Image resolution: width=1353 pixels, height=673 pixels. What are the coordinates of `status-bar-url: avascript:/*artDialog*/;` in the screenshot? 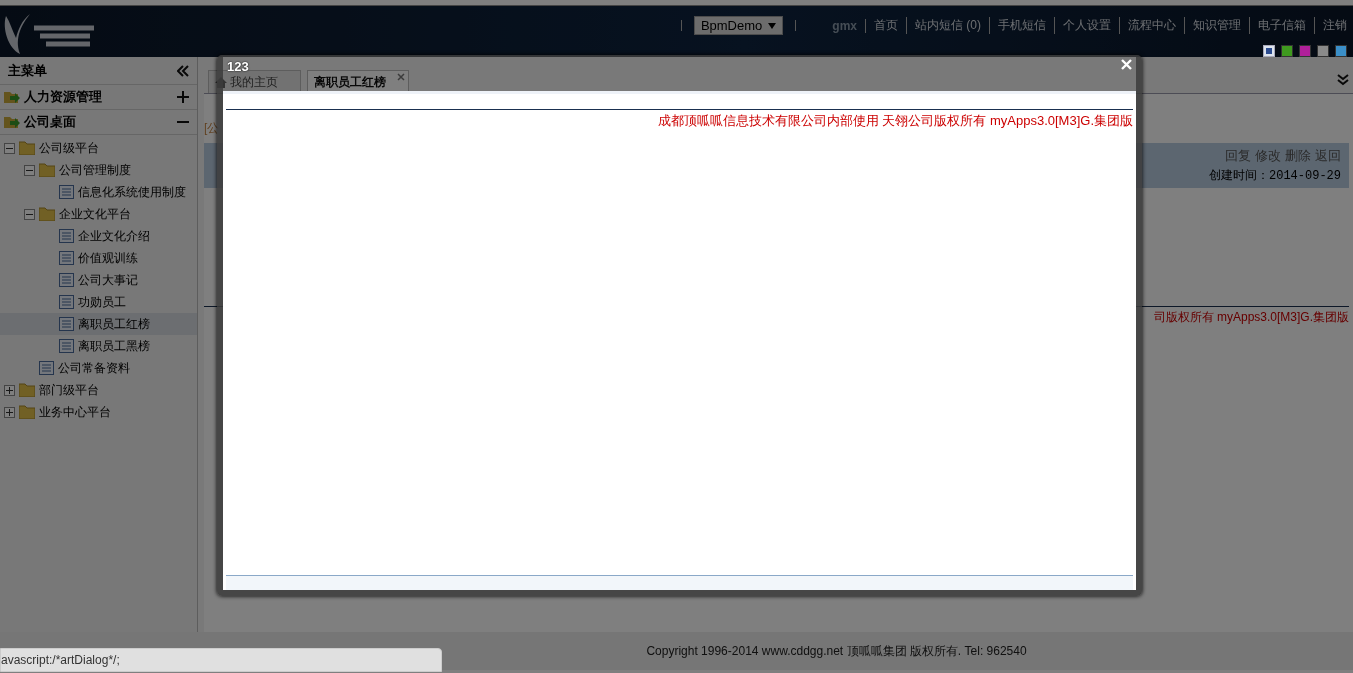 It's located at (221, 660).